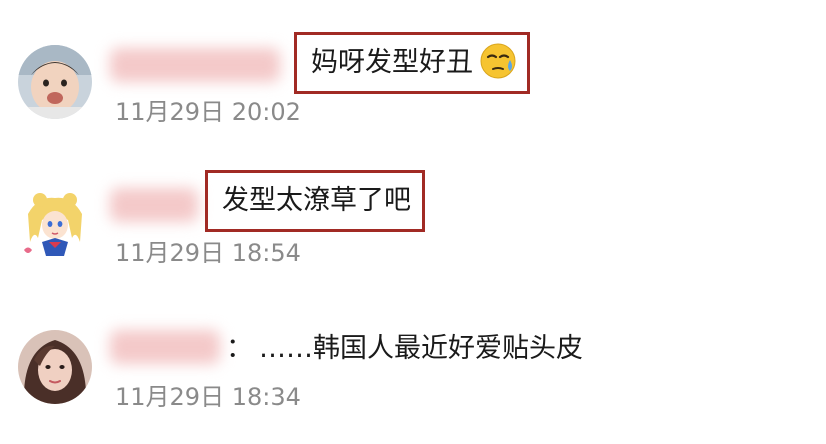 Image resolution: width=826 pixels, height=444 pixels. Describe the element at coordinates (208, 112) in the screenshot. I see `comment-timestamp: 11月29日 20:02` at that location.